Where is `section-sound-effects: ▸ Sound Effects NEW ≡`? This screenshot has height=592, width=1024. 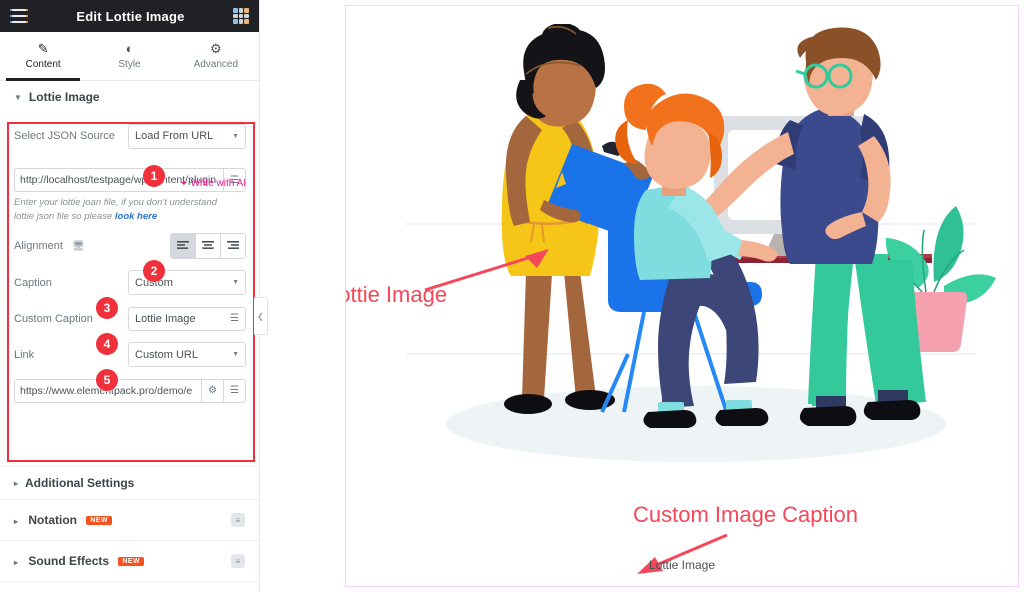 section-sound-effects: ▸ Sound Effects NEW ≡ is located at coordinates (129, 561).